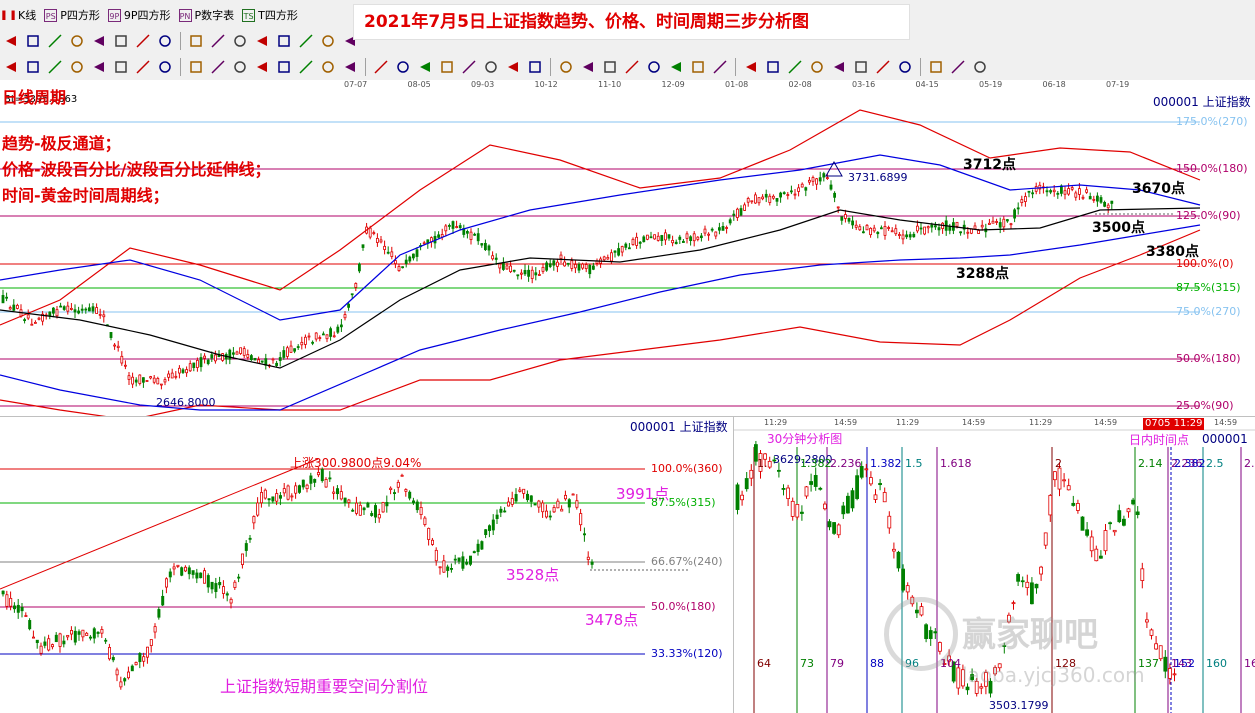  What do you see at coordinates (21, 15) in the screenshot?
I see `tab-kline: ▌▐ K线` at bounding box center [21, 15].